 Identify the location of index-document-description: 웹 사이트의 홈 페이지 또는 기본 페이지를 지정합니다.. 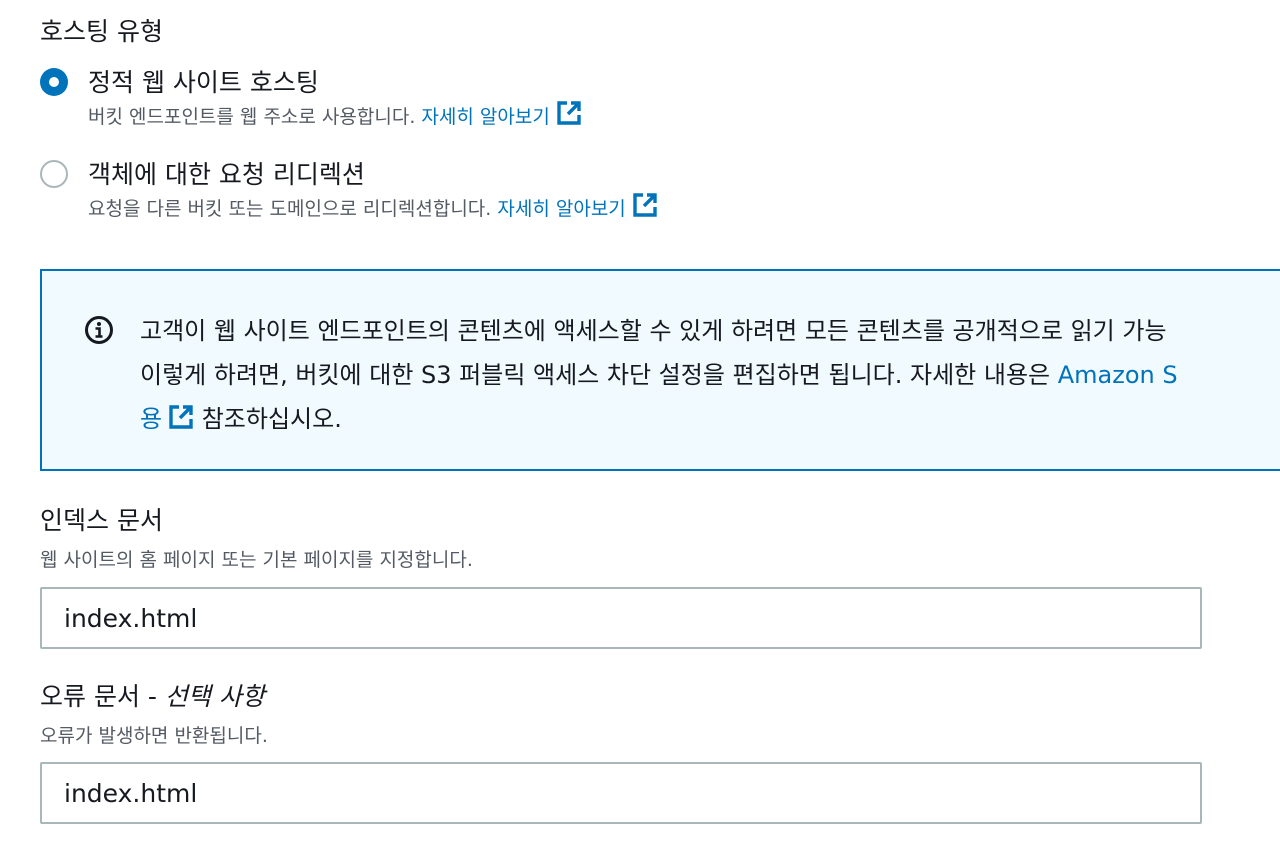
(256, 560).